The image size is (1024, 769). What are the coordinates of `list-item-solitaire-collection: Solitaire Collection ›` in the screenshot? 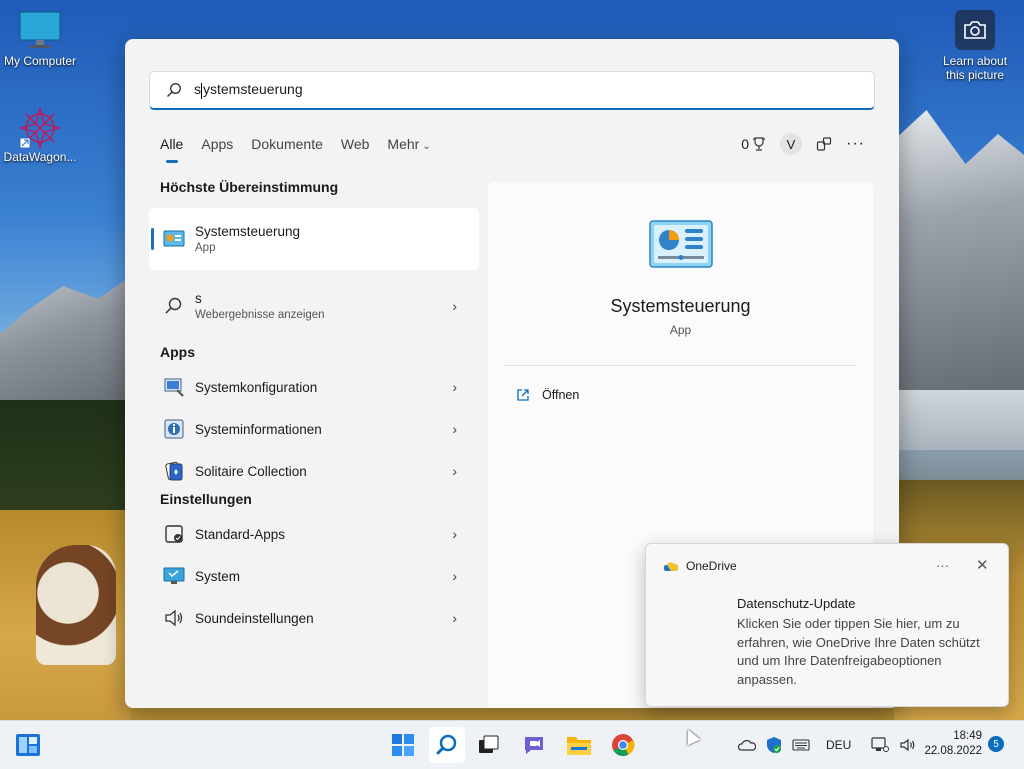 It's located at (314, 471).